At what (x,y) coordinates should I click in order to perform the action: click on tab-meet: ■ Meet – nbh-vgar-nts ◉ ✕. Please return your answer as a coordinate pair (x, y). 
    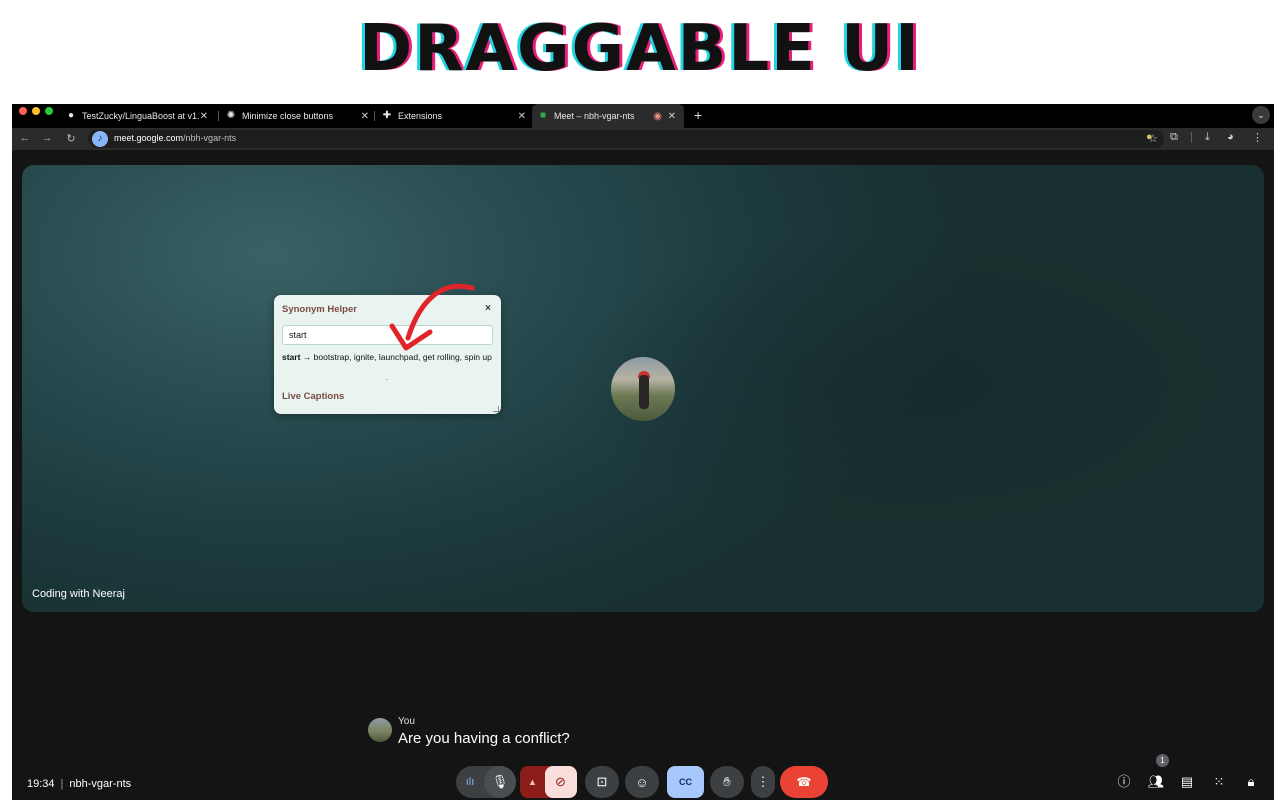
    Looking at the image, I should click on (608, 116).